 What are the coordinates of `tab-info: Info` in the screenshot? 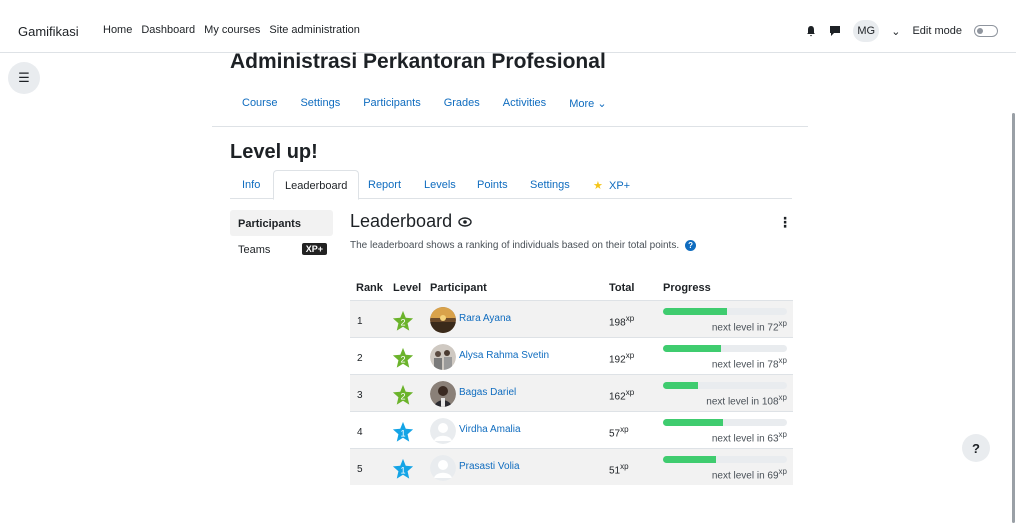 It's located at (251, 184).